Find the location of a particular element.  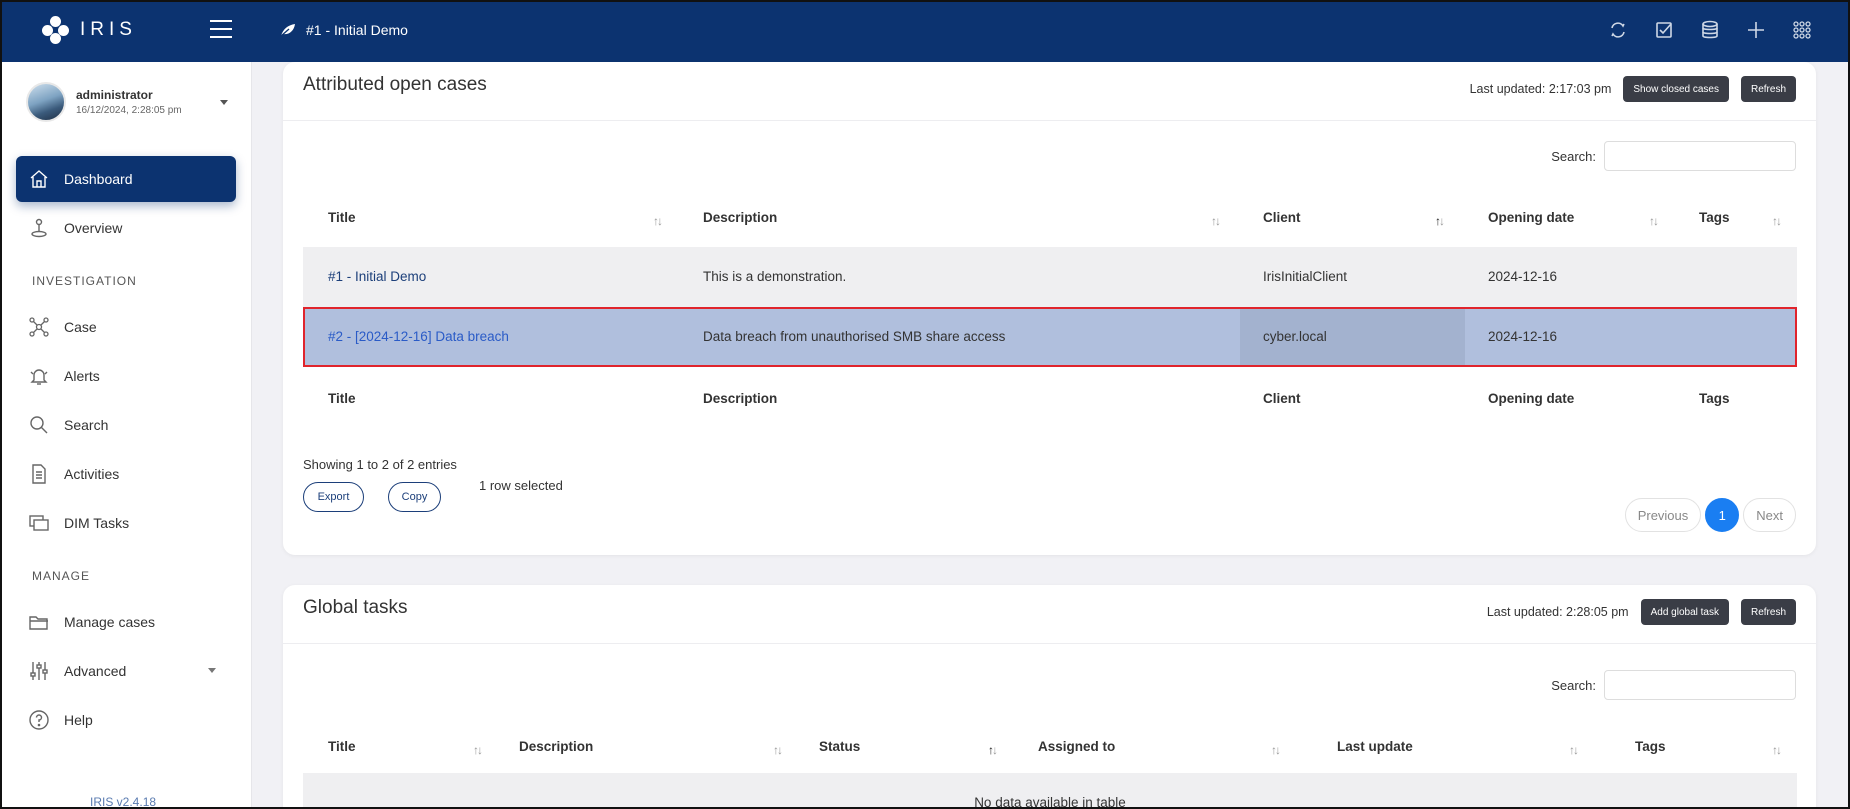

tasks-refresh-button: Refresh is located at coordinates (1768, 612).